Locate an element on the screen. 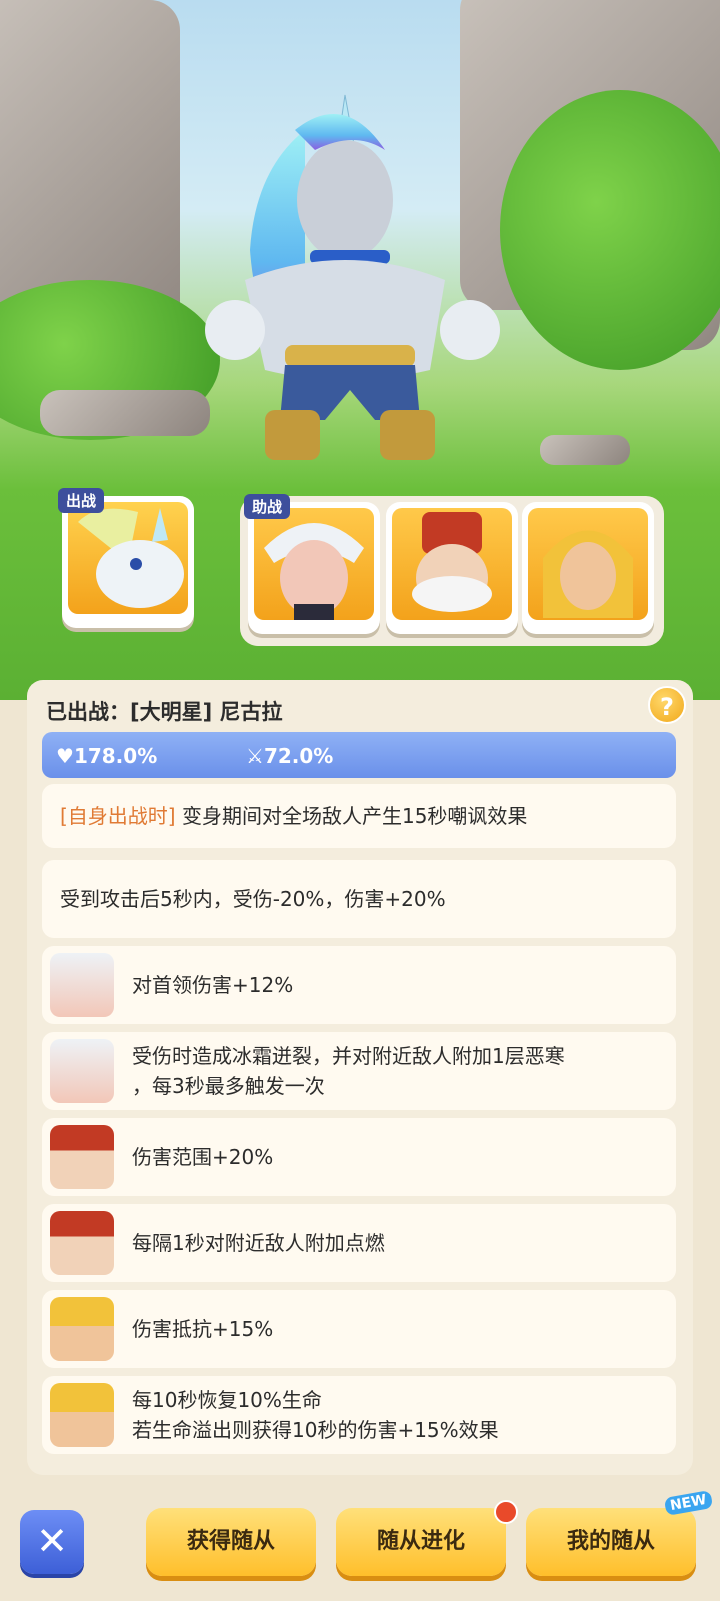 This screenshot has height=1601, width=720. skill-card-1: [自身出战时] 变身期间对全场敌人产生15秒嘲讽效果 is located at coordinates (359, 816).